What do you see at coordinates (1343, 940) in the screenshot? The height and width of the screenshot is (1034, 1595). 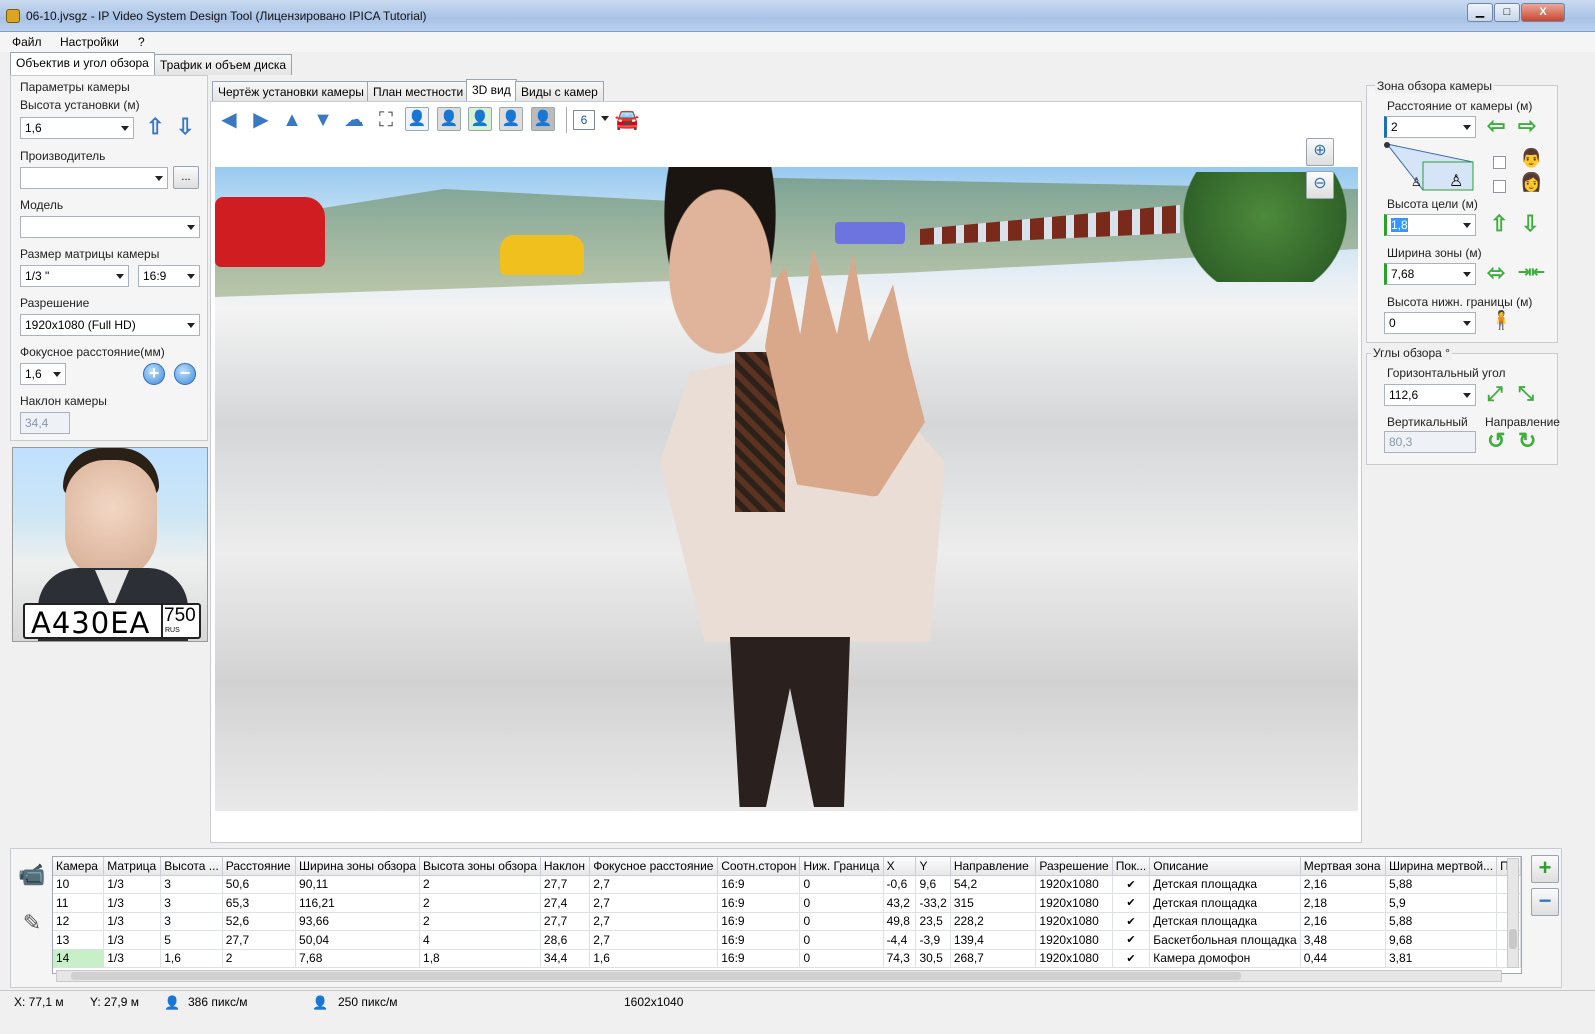 I see `table-cell: 3,48` at bounding box center [1343, 940].